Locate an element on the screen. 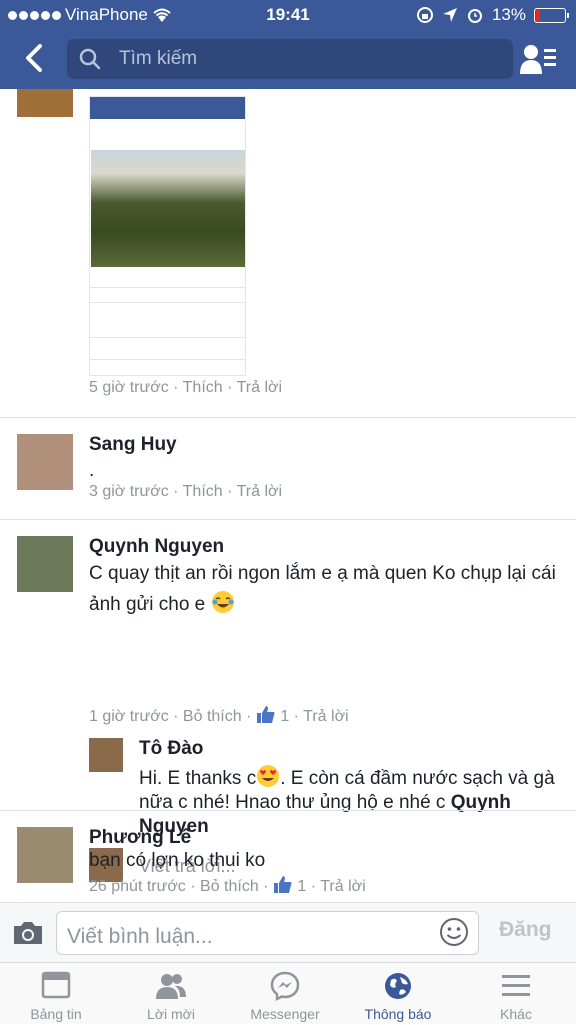  commenter-name: Quynh Nguyen is located at coordinates (156, 547).